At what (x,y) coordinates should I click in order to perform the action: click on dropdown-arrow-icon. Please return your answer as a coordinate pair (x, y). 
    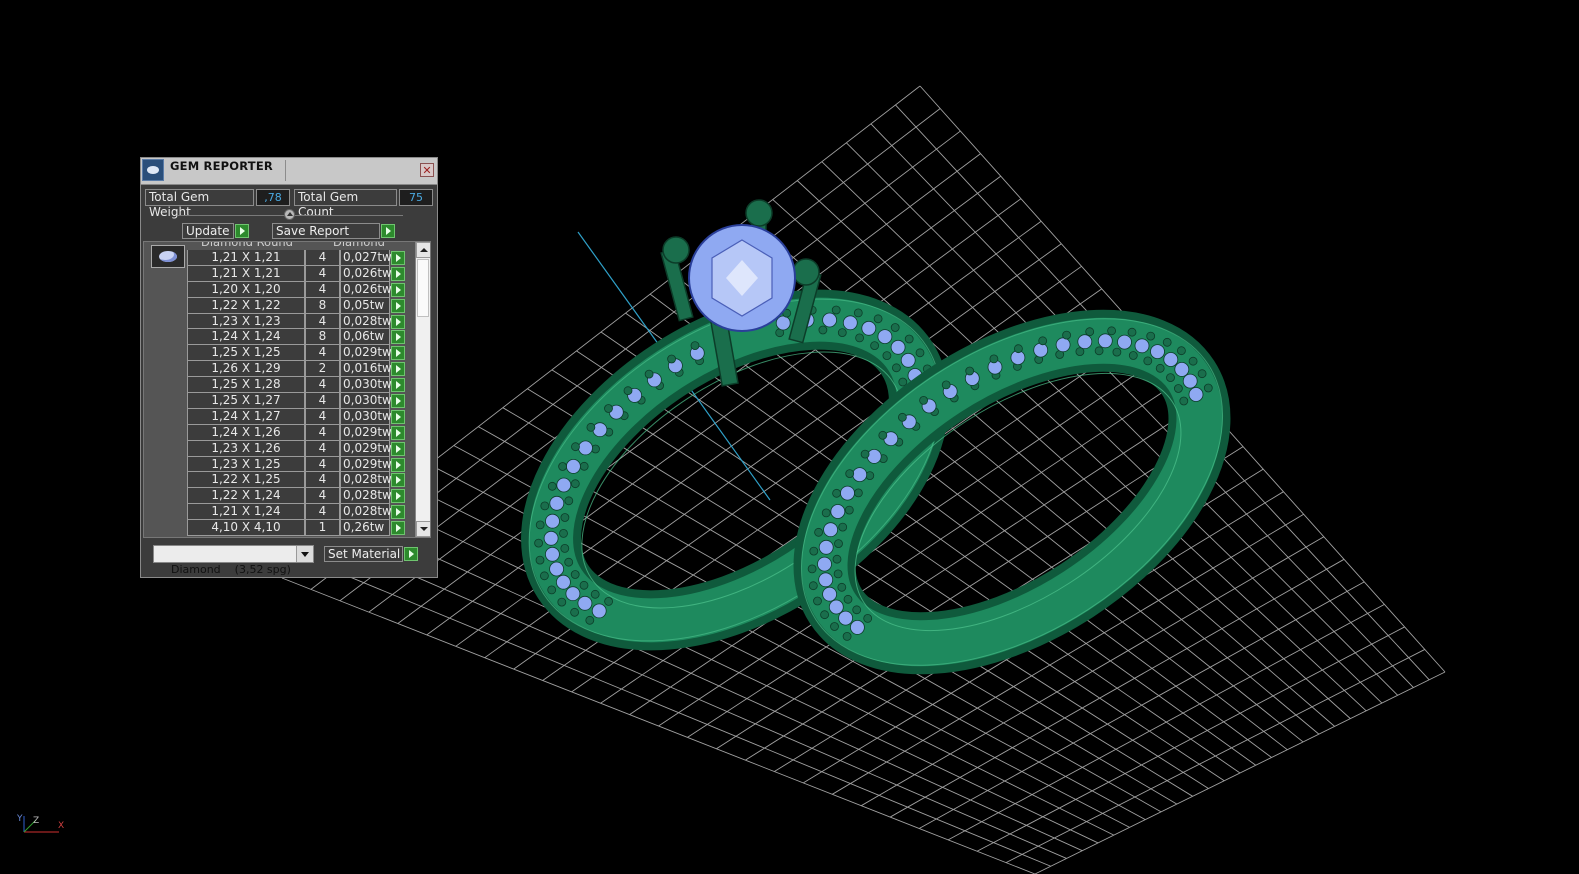
    Looking at the image, I should click on (304, 554).